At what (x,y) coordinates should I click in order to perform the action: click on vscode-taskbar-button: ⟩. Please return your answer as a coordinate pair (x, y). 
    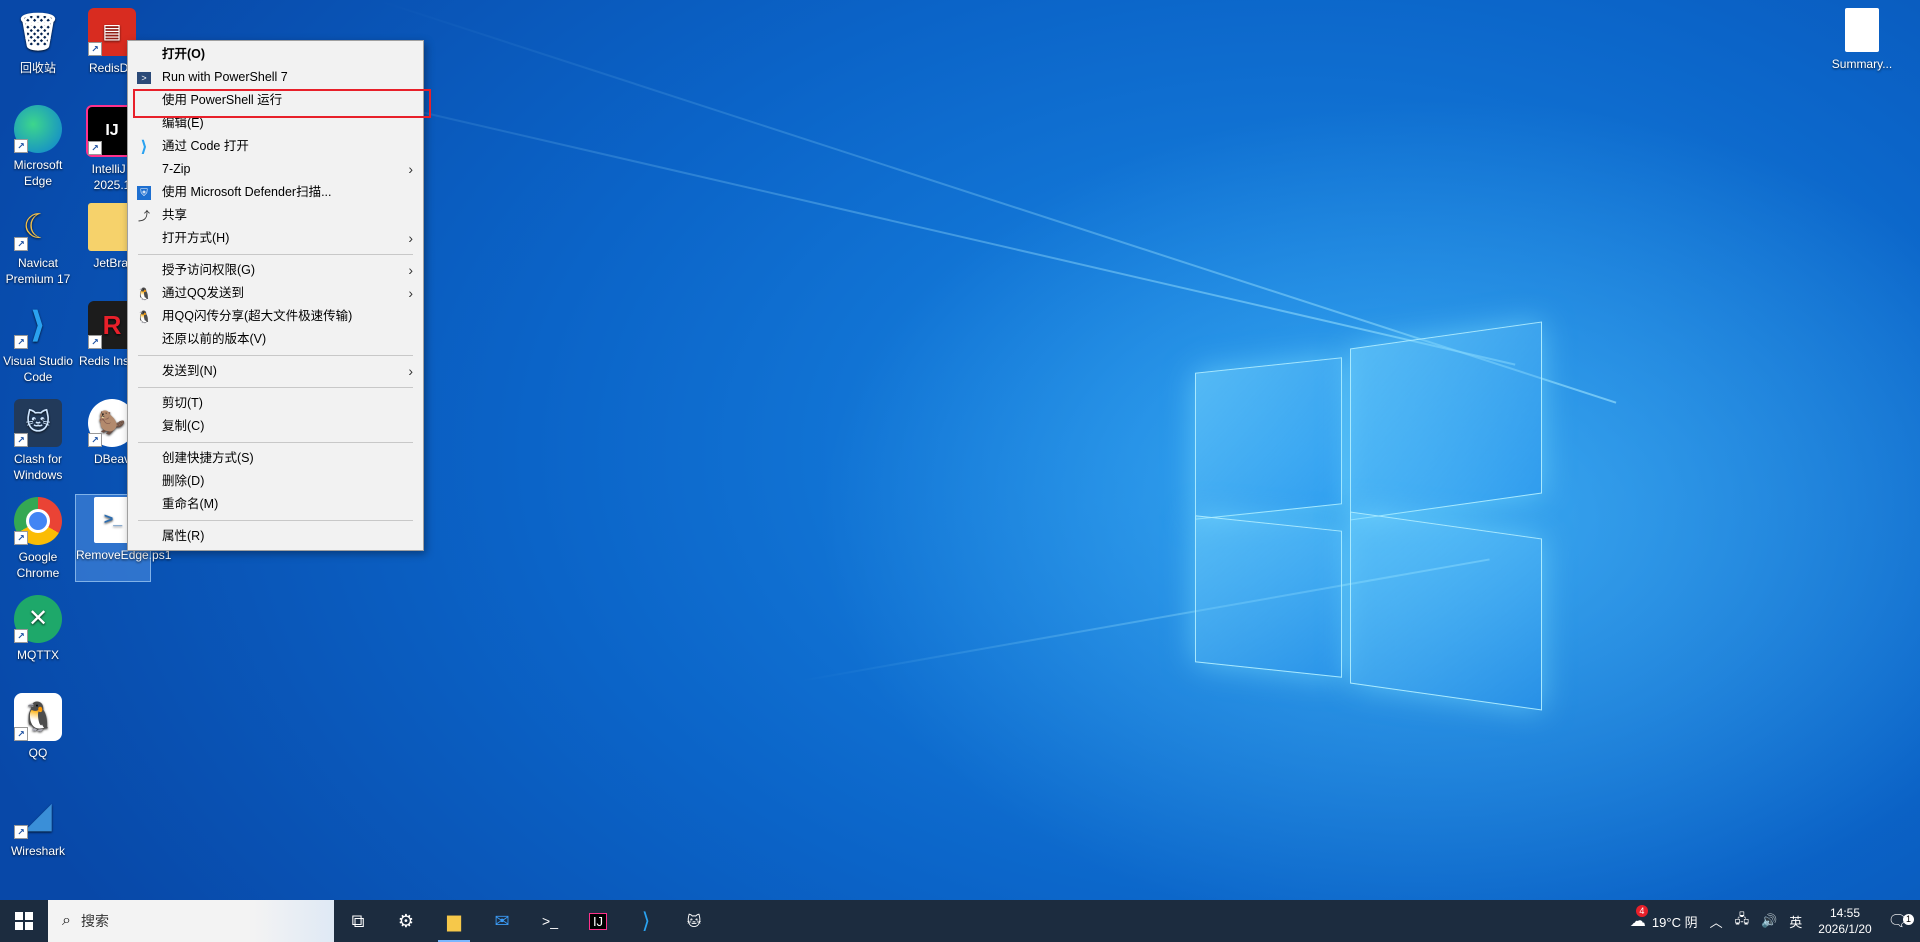
    Looking at the image, I should click on (646, 921).